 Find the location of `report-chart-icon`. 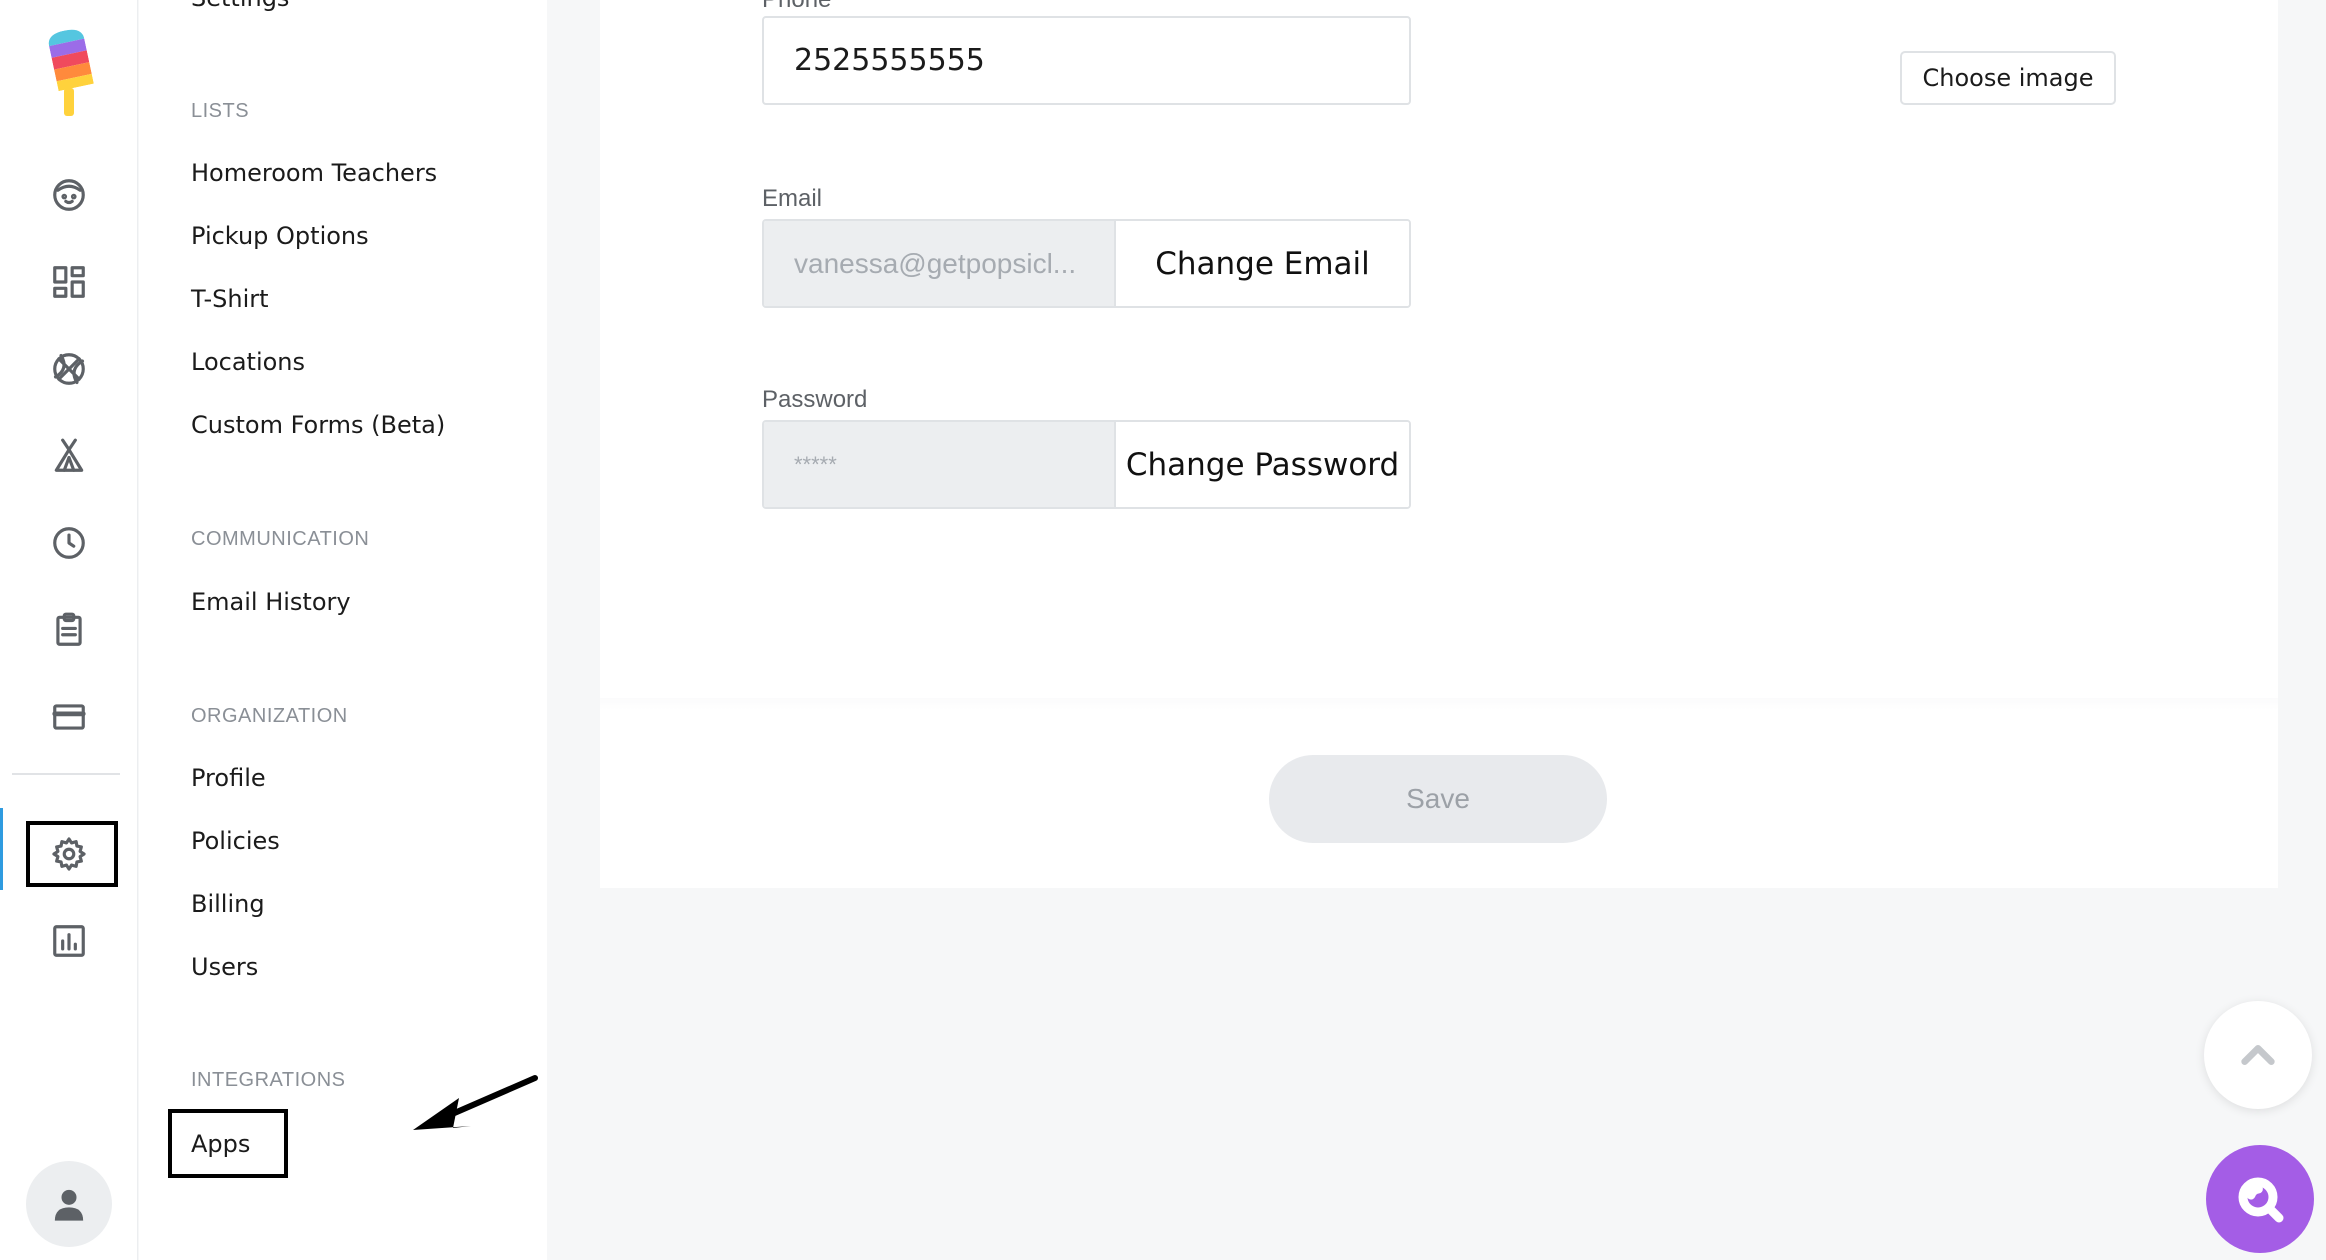

report-chart-icon is located at coordinates (69, 941).